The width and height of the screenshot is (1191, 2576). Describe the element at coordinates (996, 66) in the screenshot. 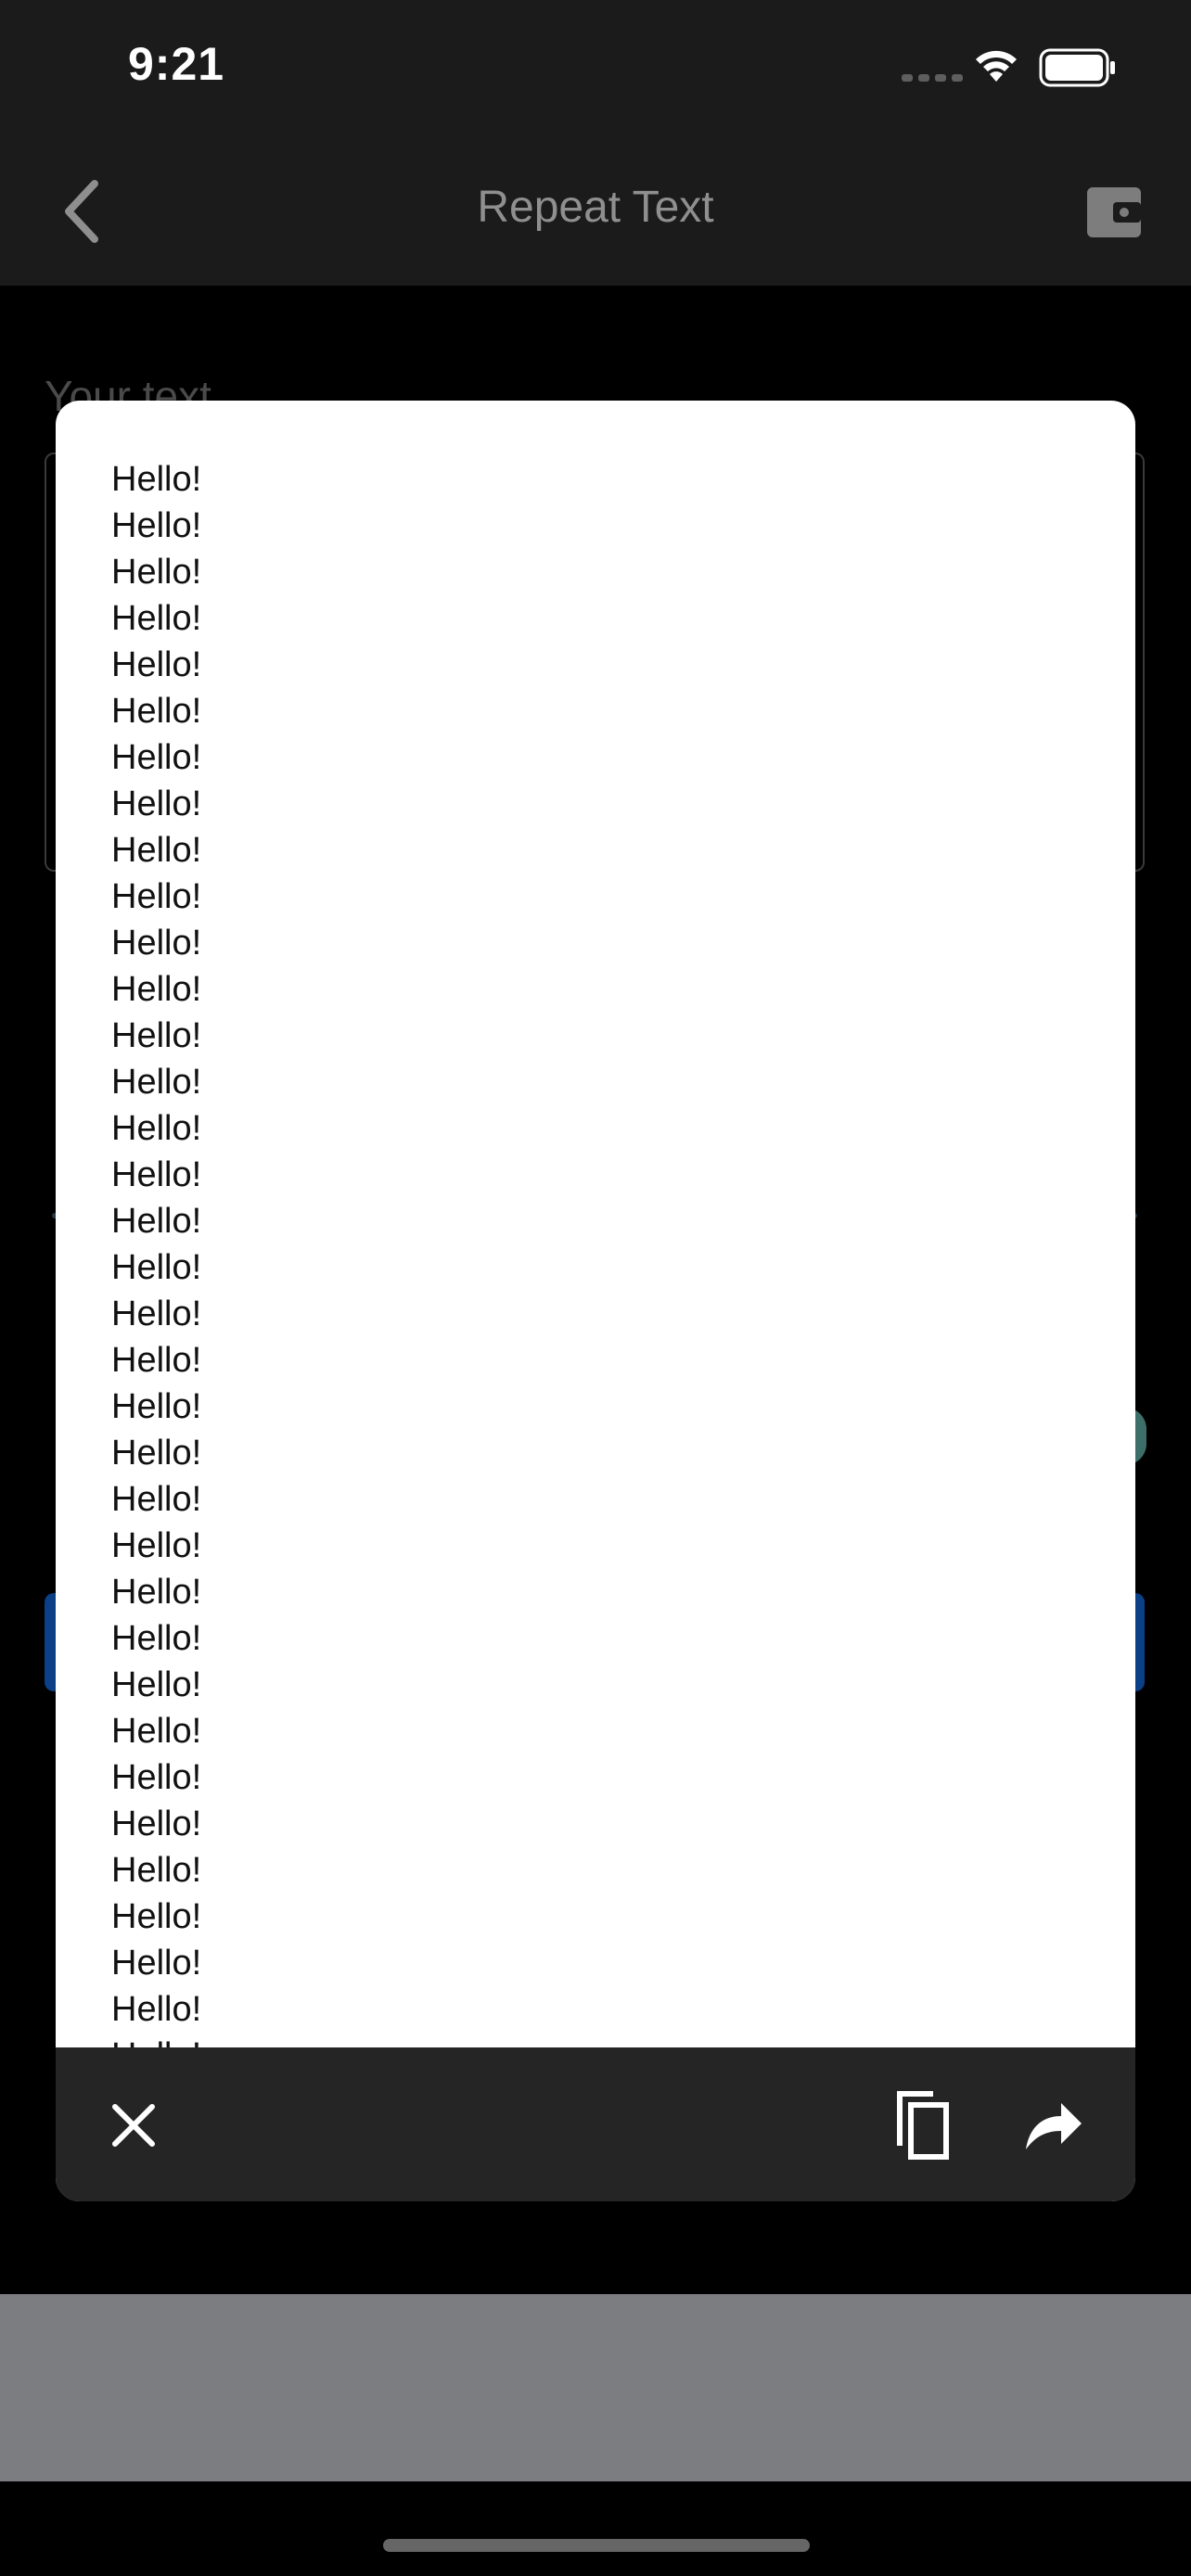

I see `wifi-icon` at that location.